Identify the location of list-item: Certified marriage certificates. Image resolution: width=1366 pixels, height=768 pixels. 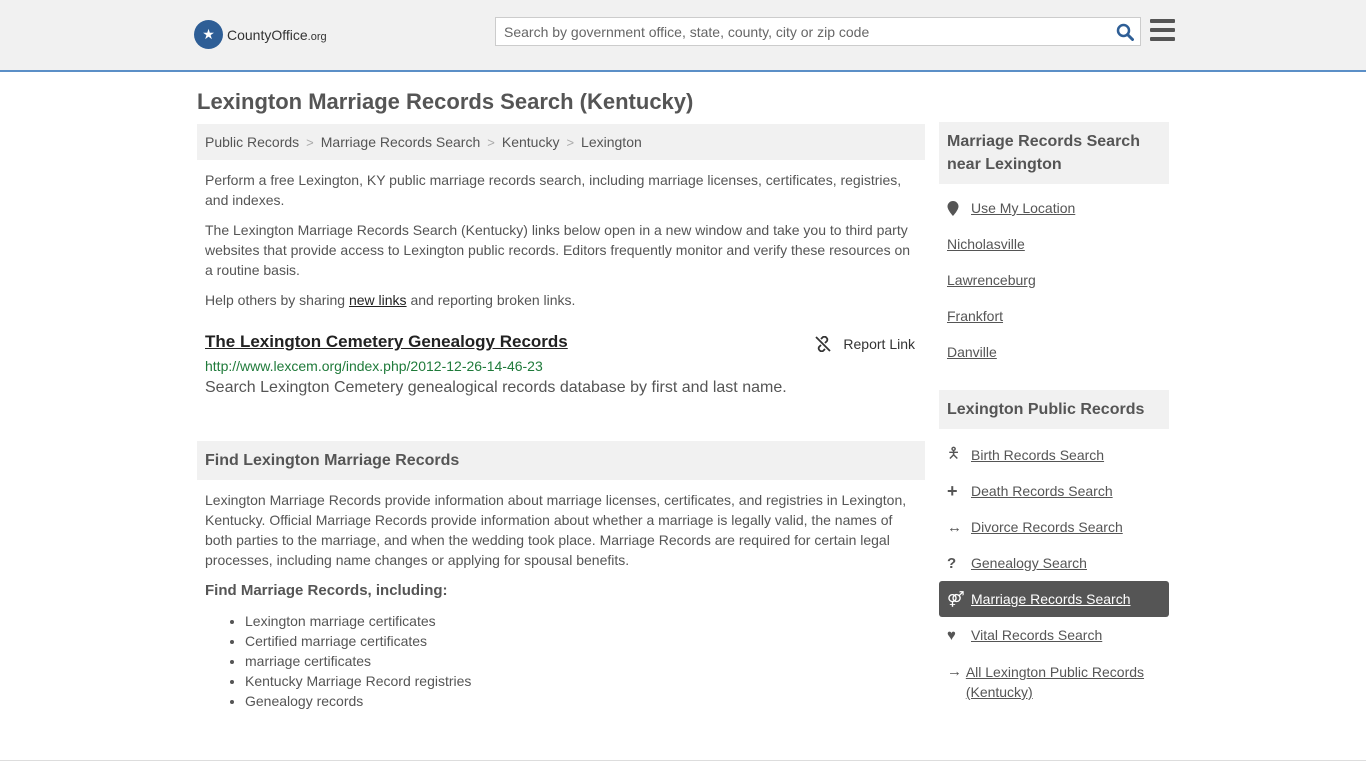
(585, 641).